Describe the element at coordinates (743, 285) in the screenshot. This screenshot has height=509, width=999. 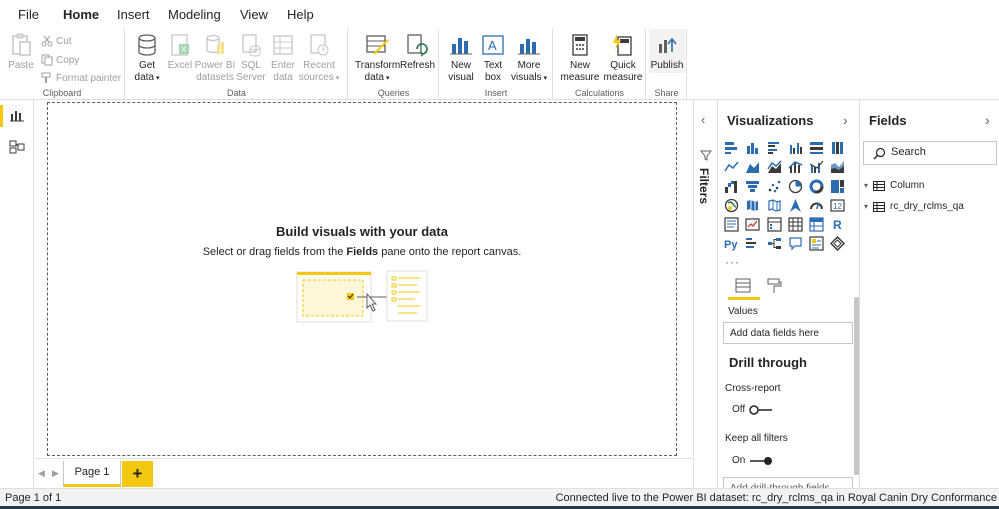
I see `fields-well-icon` at that location.